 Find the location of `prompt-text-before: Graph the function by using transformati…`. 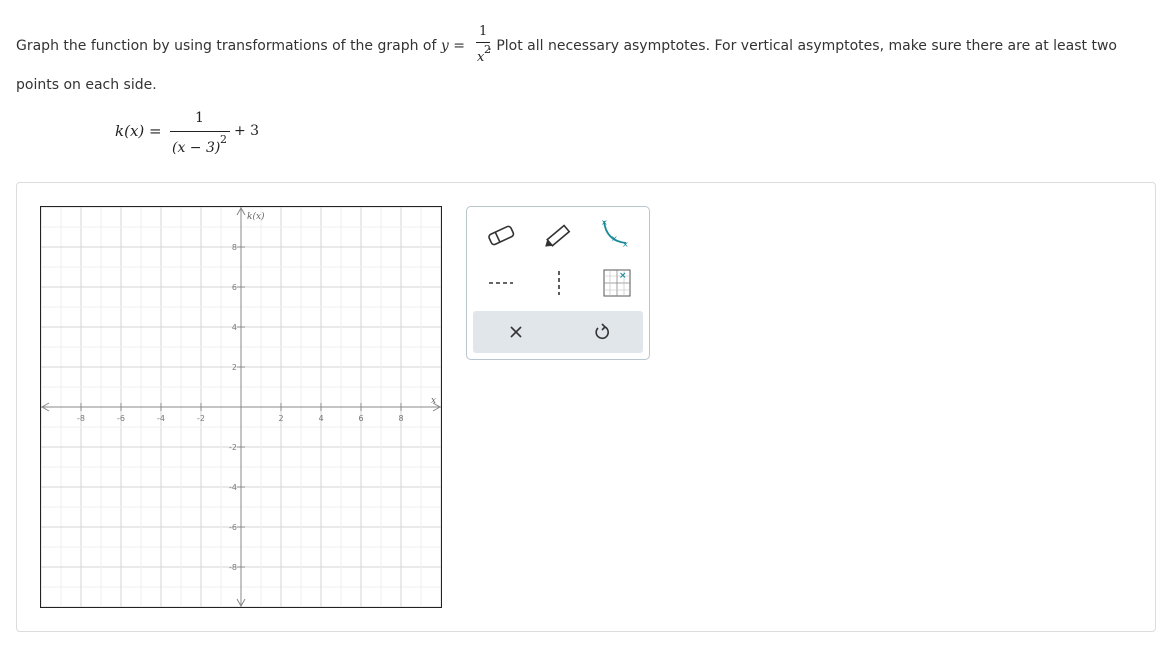

prompt-text-before: Graph the function by using transformati… is located at coordinates (228, 46).